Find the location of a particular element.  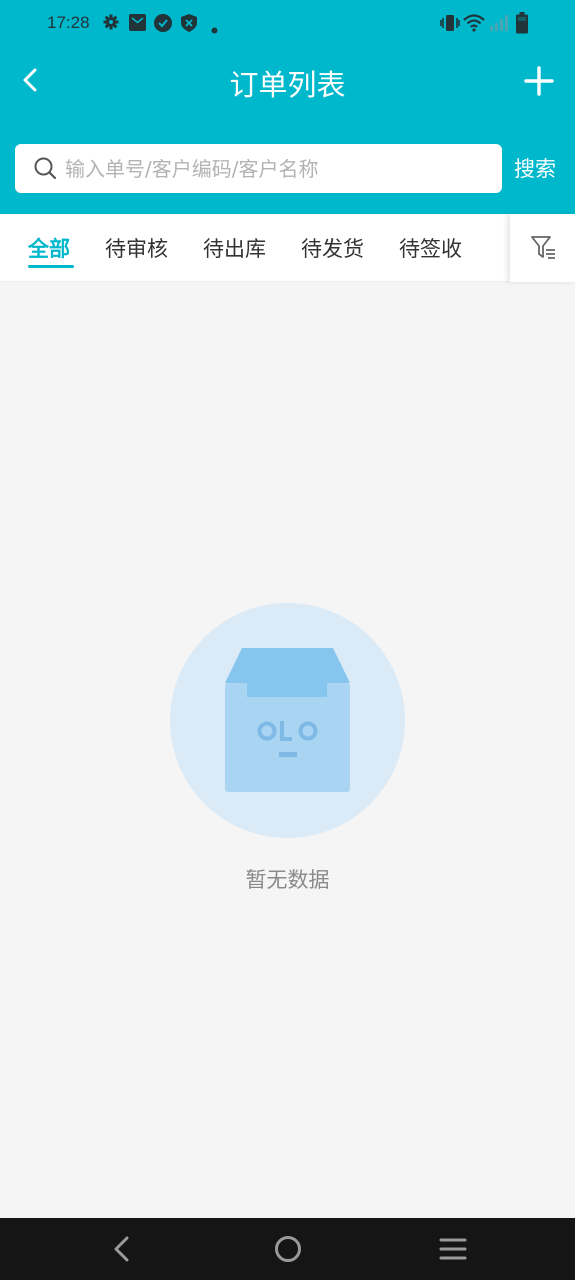

empty-box-icon is located at coordinates (287, 720).